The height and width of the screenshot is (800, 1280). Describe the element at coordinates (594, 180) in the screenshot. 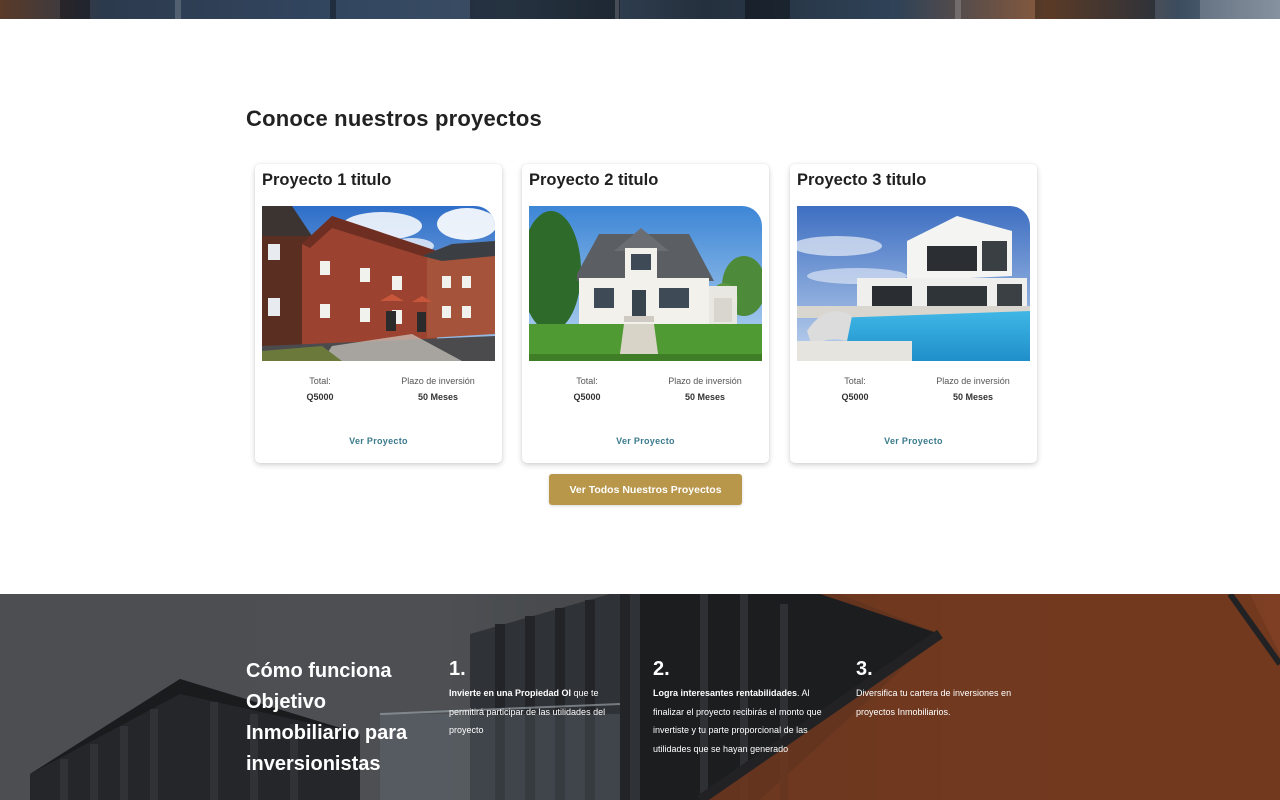

I see `project-card-title: Proyecto 2 titulo` at that location.